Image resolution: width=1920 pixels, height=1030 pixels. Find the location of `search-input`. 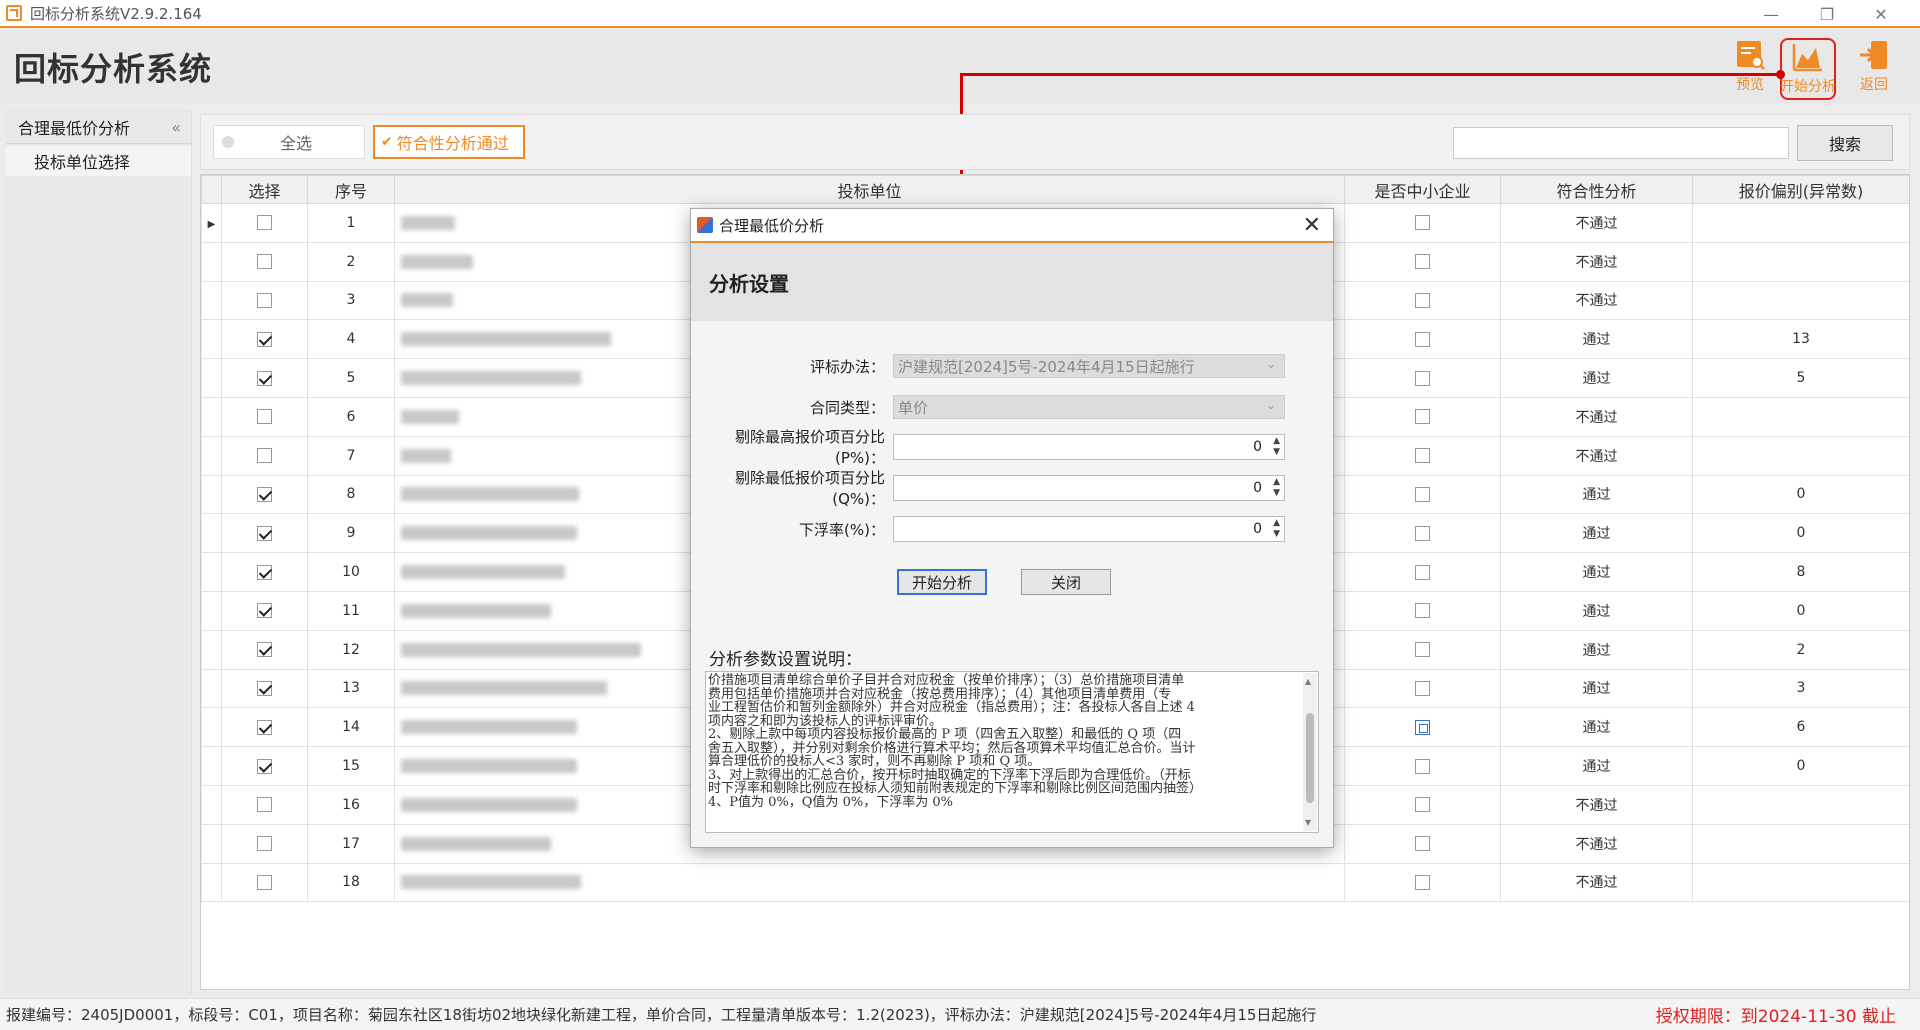

search-input is located at coordinates (1621, 143).